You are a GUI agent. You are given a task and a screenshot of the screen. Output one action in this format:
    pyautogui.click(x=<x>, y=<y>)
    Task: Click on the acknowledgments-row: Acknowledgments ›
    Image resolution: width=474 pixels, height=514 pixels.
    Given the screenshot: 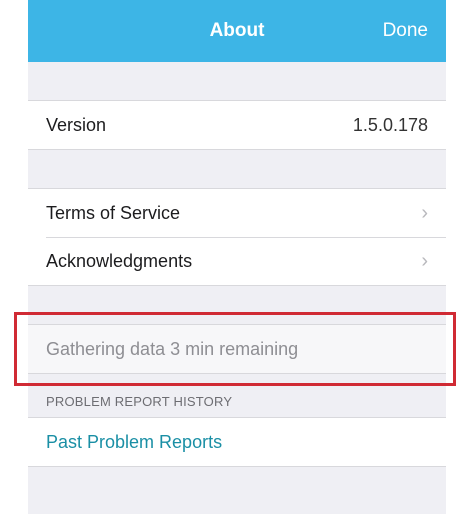 What is the action you would take?
    pyautogui.click(x=237, y=261)
    